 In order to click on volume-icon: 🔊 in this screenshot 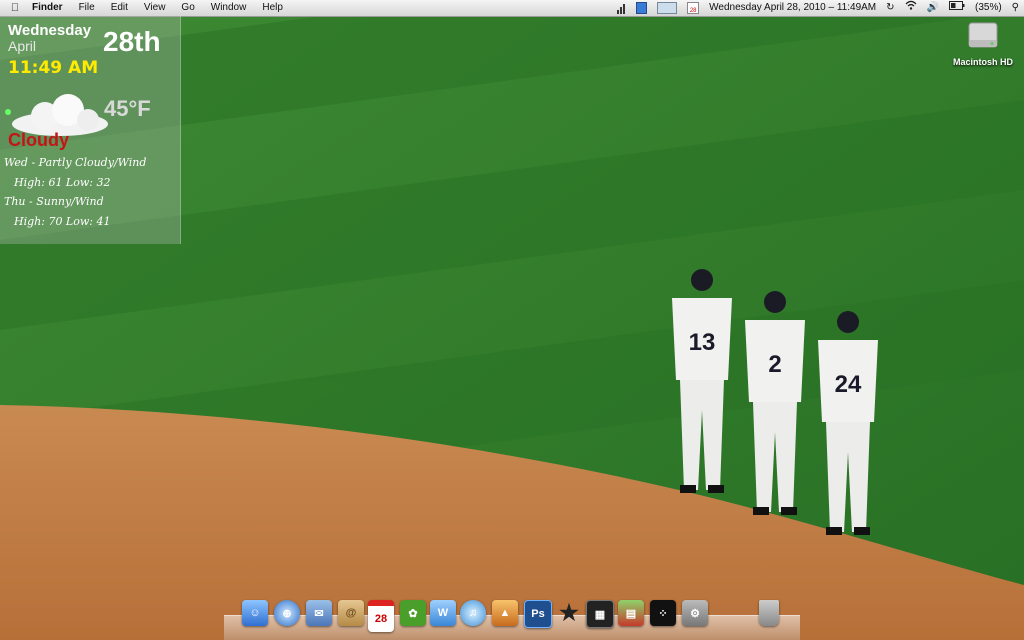, I will do `click(933, 8)`.